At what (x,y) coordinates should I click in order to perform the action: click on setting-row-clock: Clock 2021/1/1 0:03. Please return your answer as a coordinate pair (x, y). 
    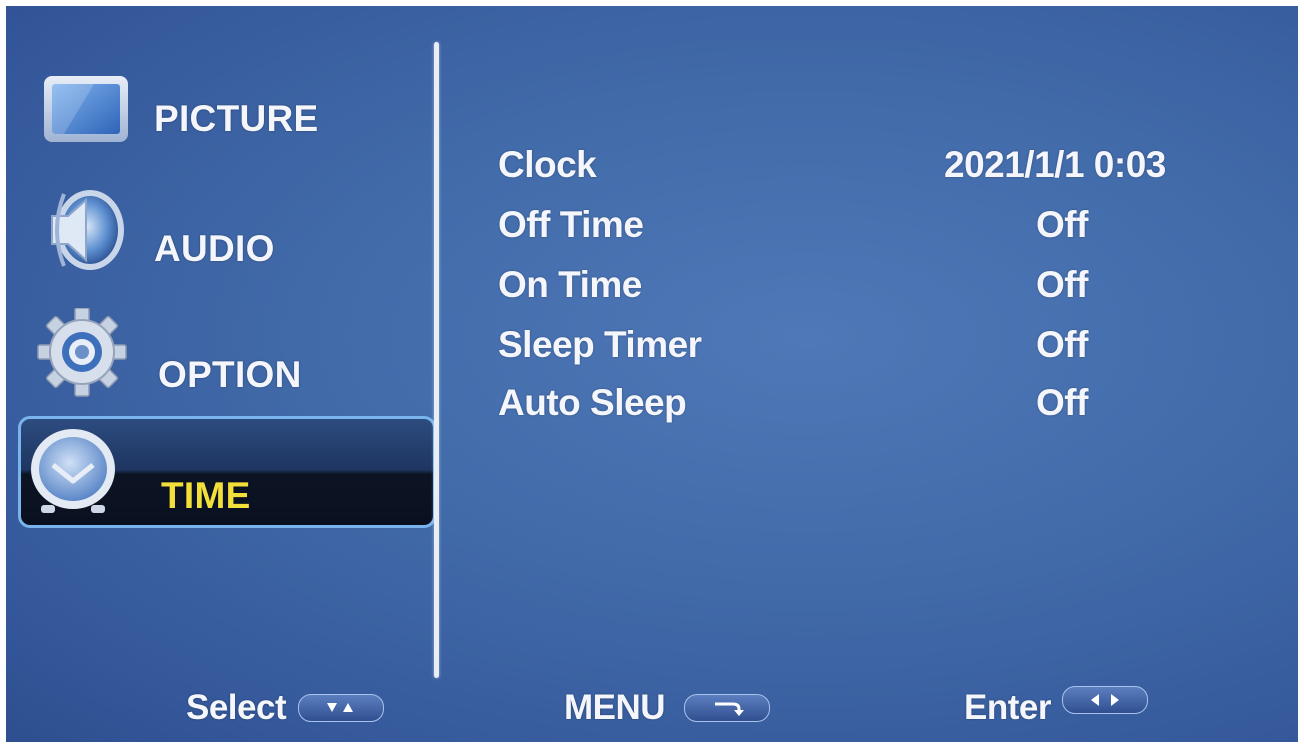
    Looking at the image, I should click on (858, 166).